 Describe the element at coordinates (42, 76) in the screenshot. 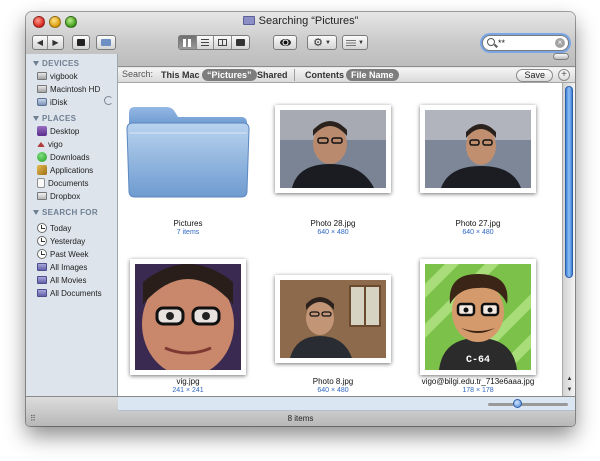

I see `laptop-icon` at that location.